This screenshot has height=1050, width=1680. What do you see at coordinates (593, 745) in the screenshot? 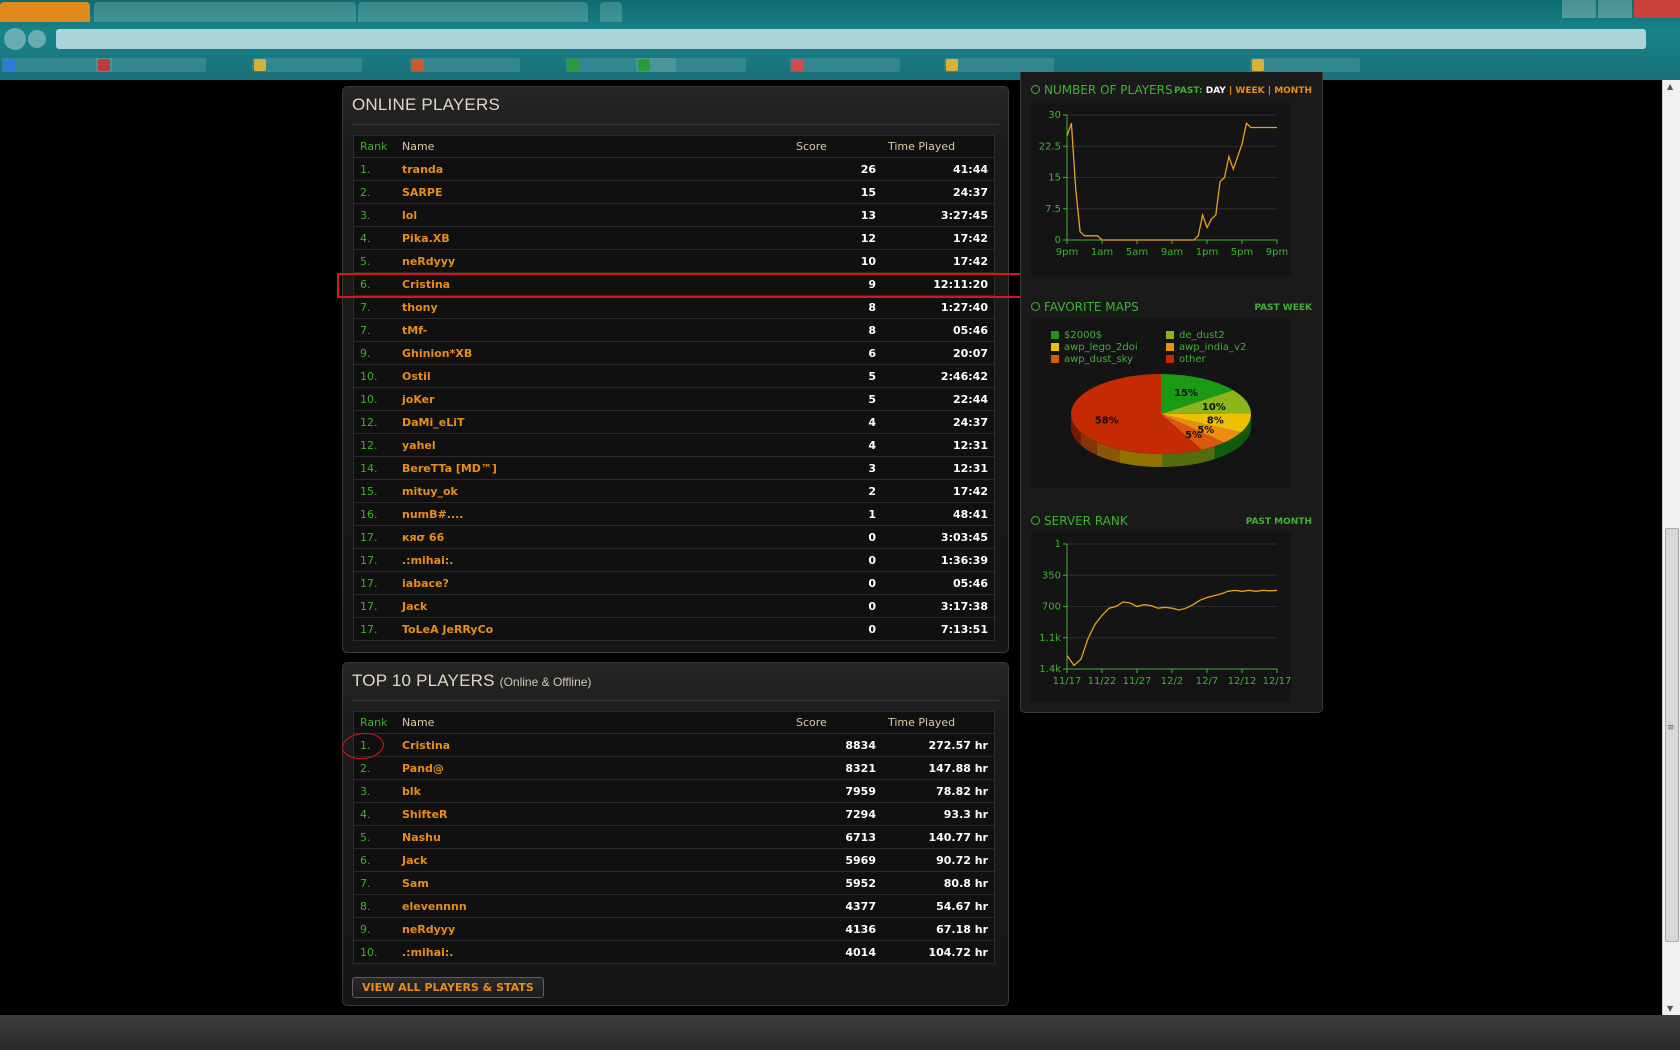
I see `player-name-link: Cristina` at bounding box center [593, 745].